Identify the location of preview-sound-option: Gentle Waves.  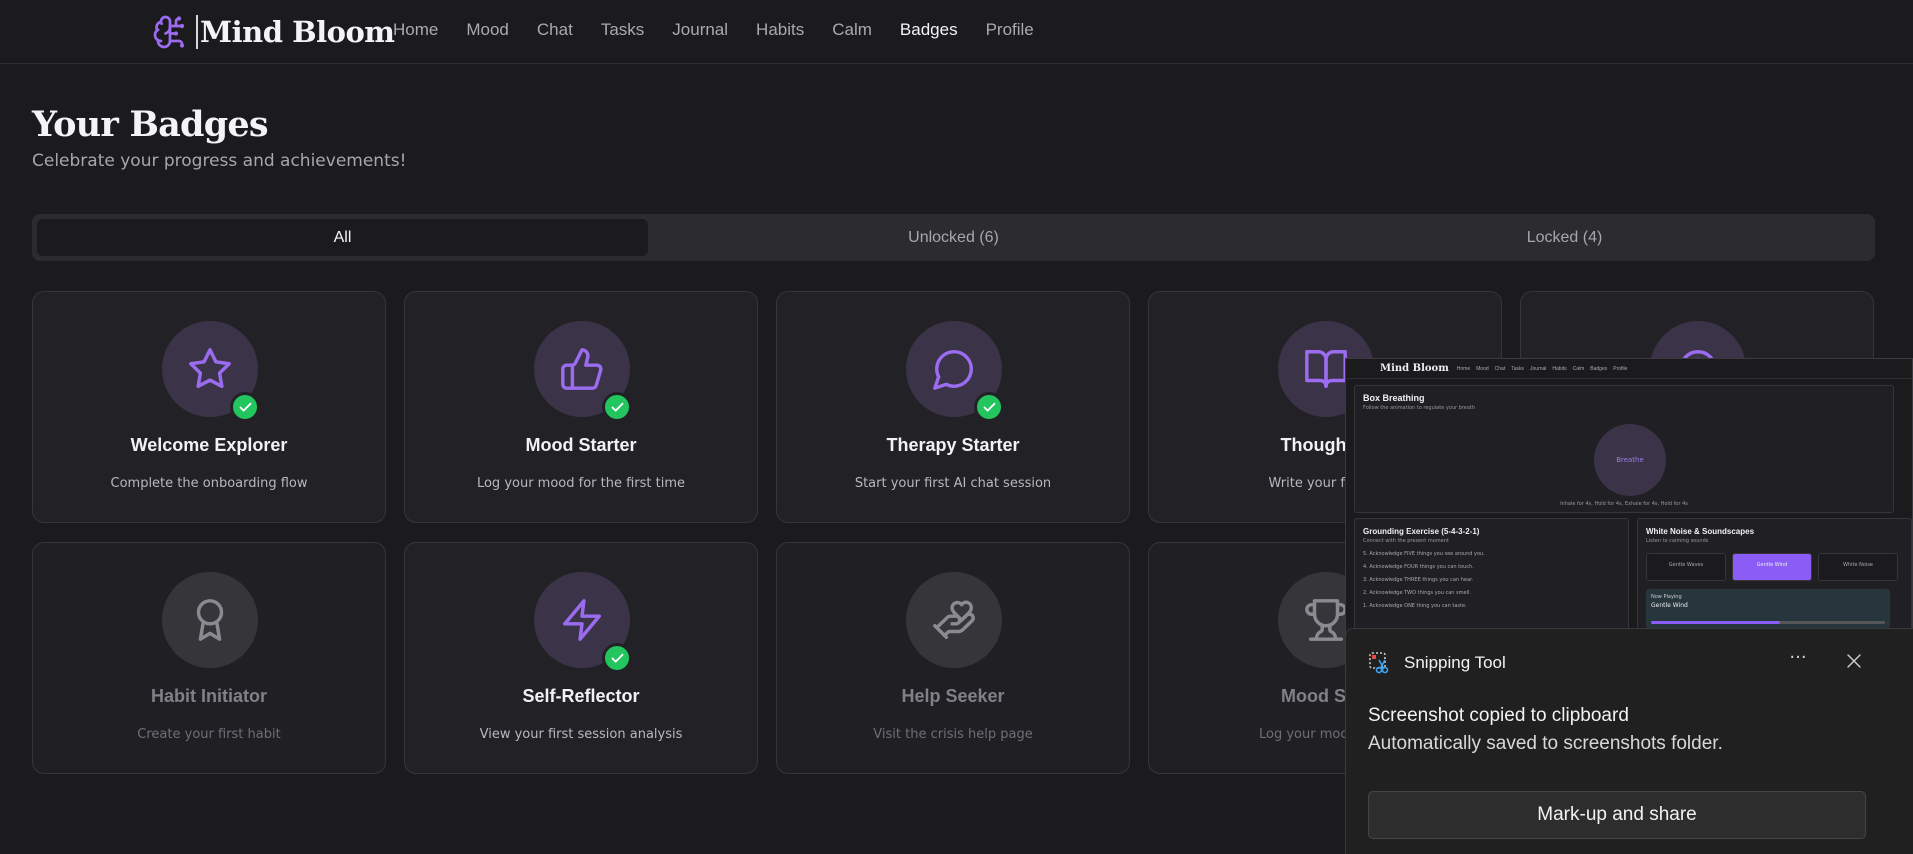
(1686, 567).